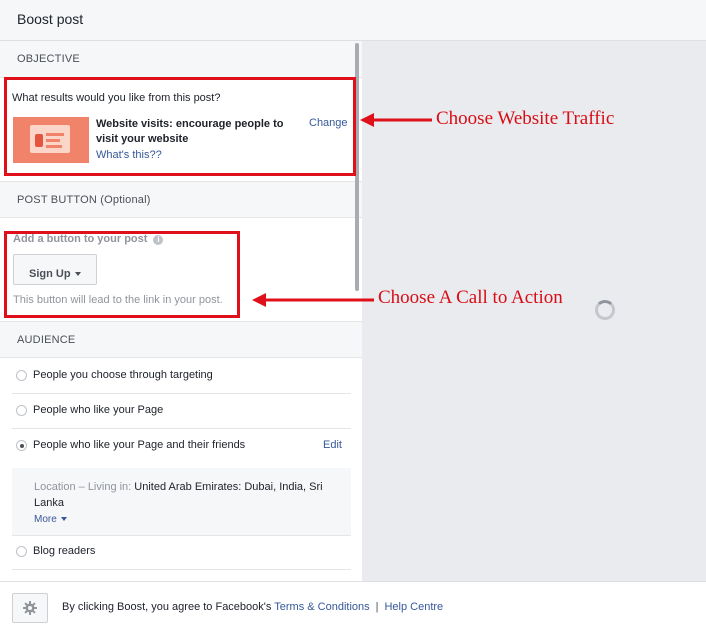  Describe the element at coordinates (181, 59) in the screenshot. I see `objective-section-header: OBJECTIVE` at that location.